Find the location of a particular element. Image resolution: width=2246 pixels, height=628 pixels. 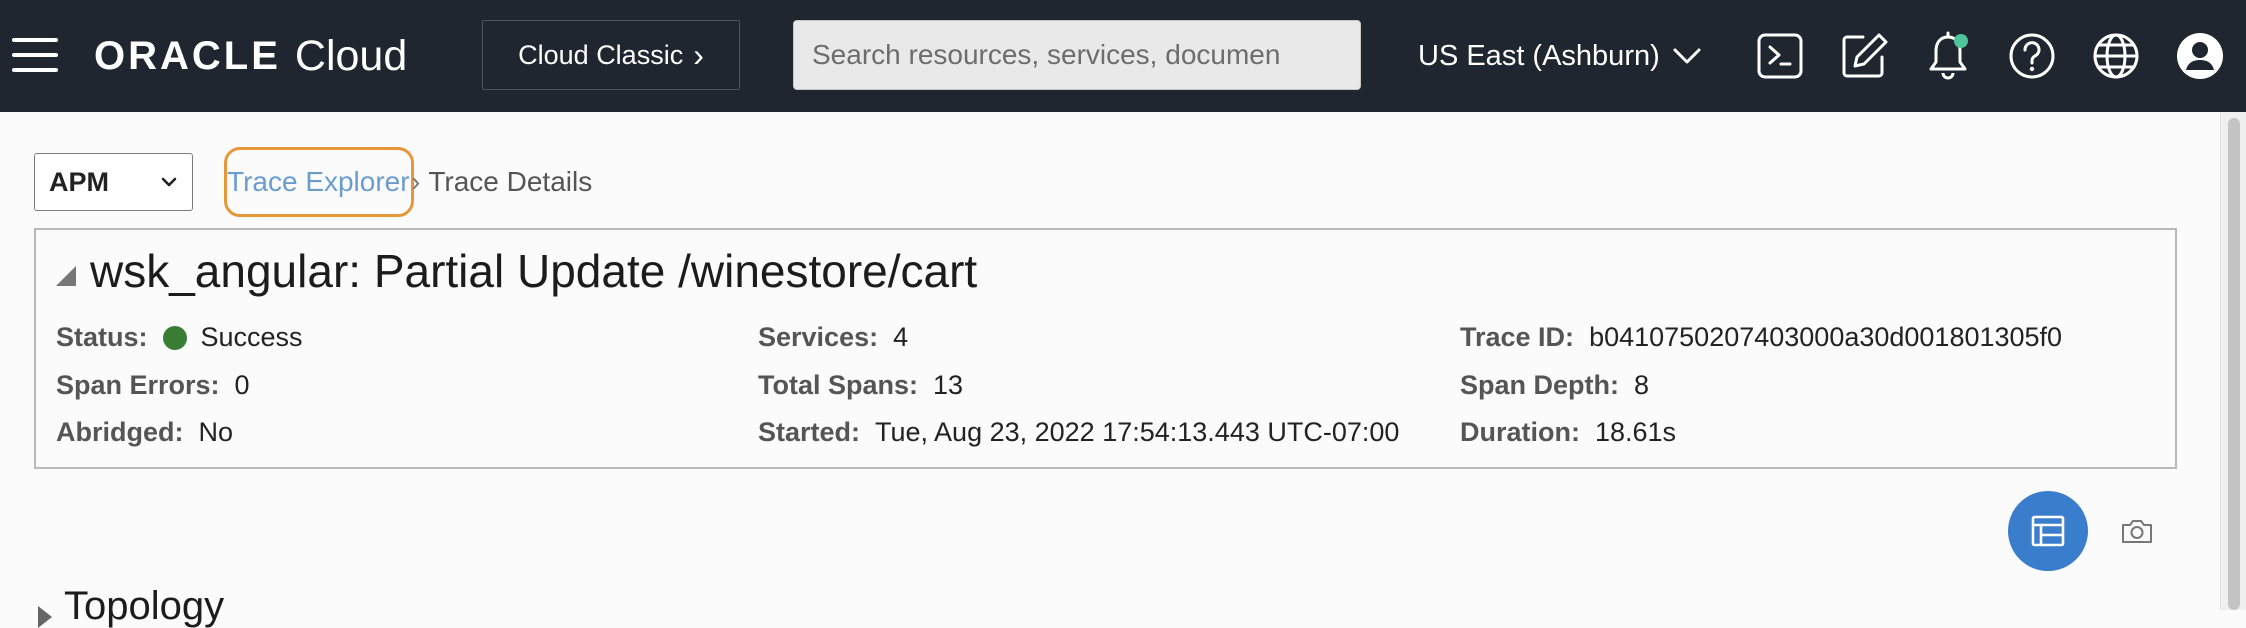

services-value: 4 is located at coordinates (901, 337).